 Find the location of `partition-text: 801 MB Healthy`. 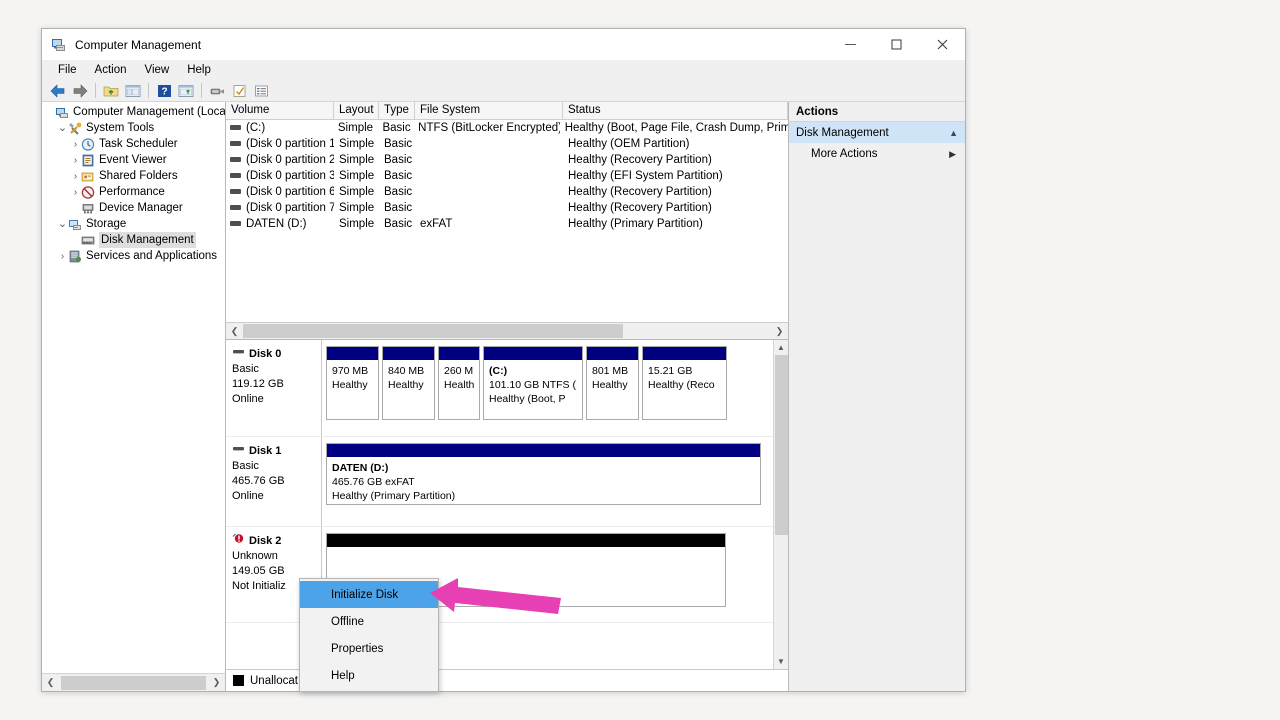

partition-text: 801 MB Healthy is located at coordinates (612, 376).